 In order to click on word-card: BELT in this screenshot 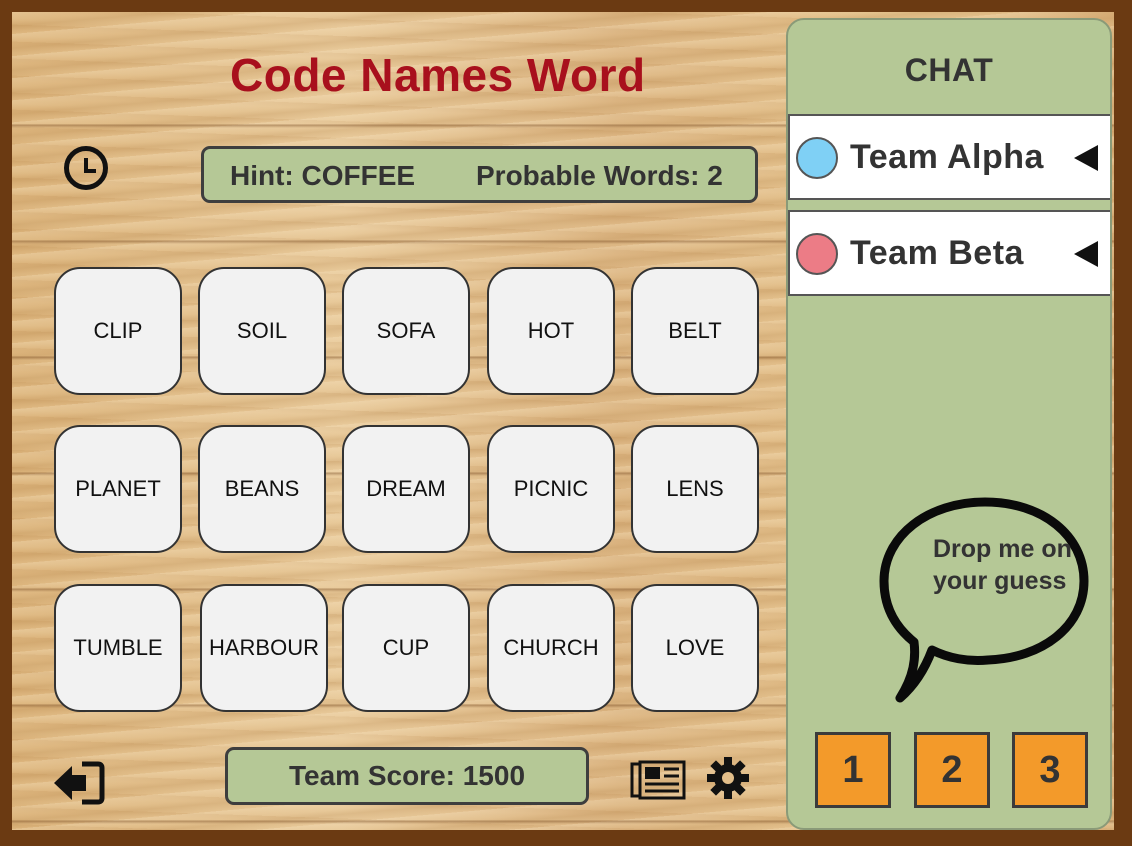, I will do `click(695, 331)`.